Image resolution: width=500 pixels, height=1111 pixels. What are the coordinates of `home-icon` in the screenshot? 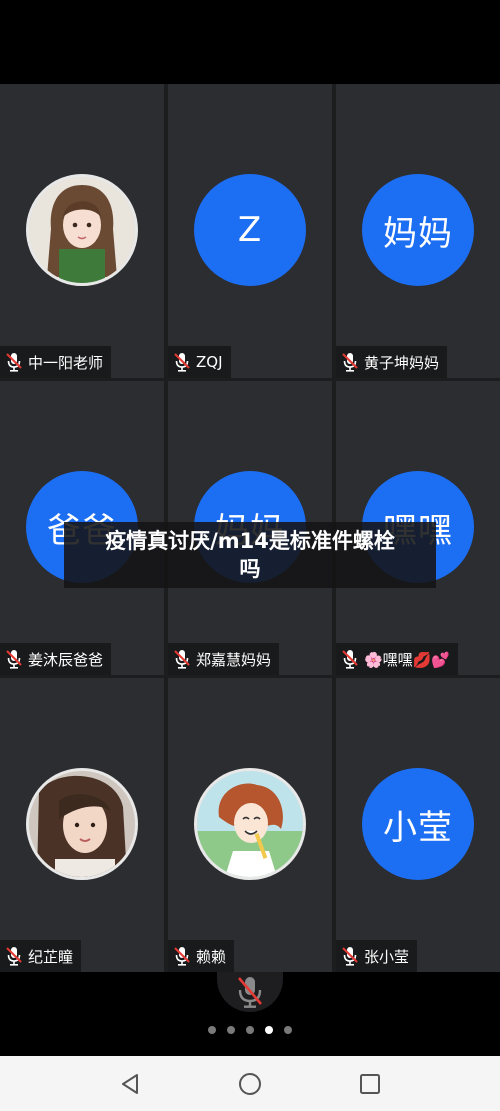 It's located at (250, 1083).